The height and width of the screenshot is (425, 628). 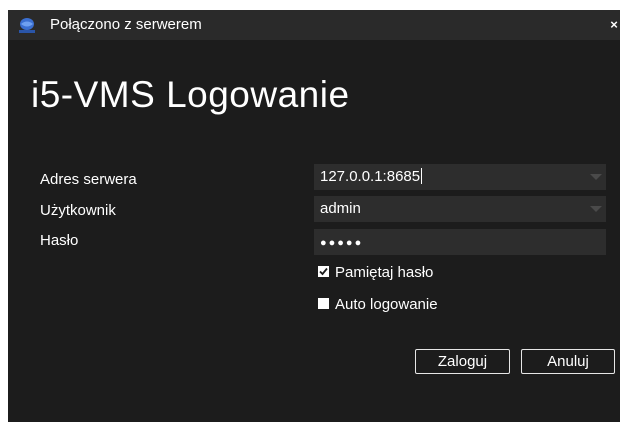 I want to click on password-mask: ●●●●●, so click(x=342, y=243).